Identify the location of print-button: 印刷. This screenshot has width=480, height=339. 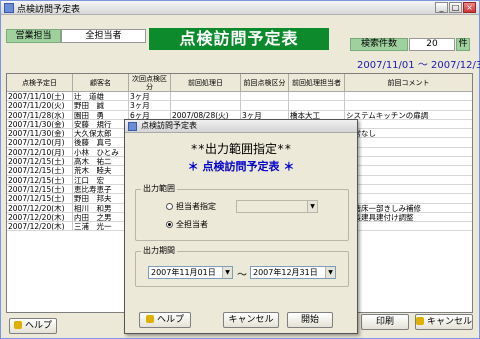
(385, 322).